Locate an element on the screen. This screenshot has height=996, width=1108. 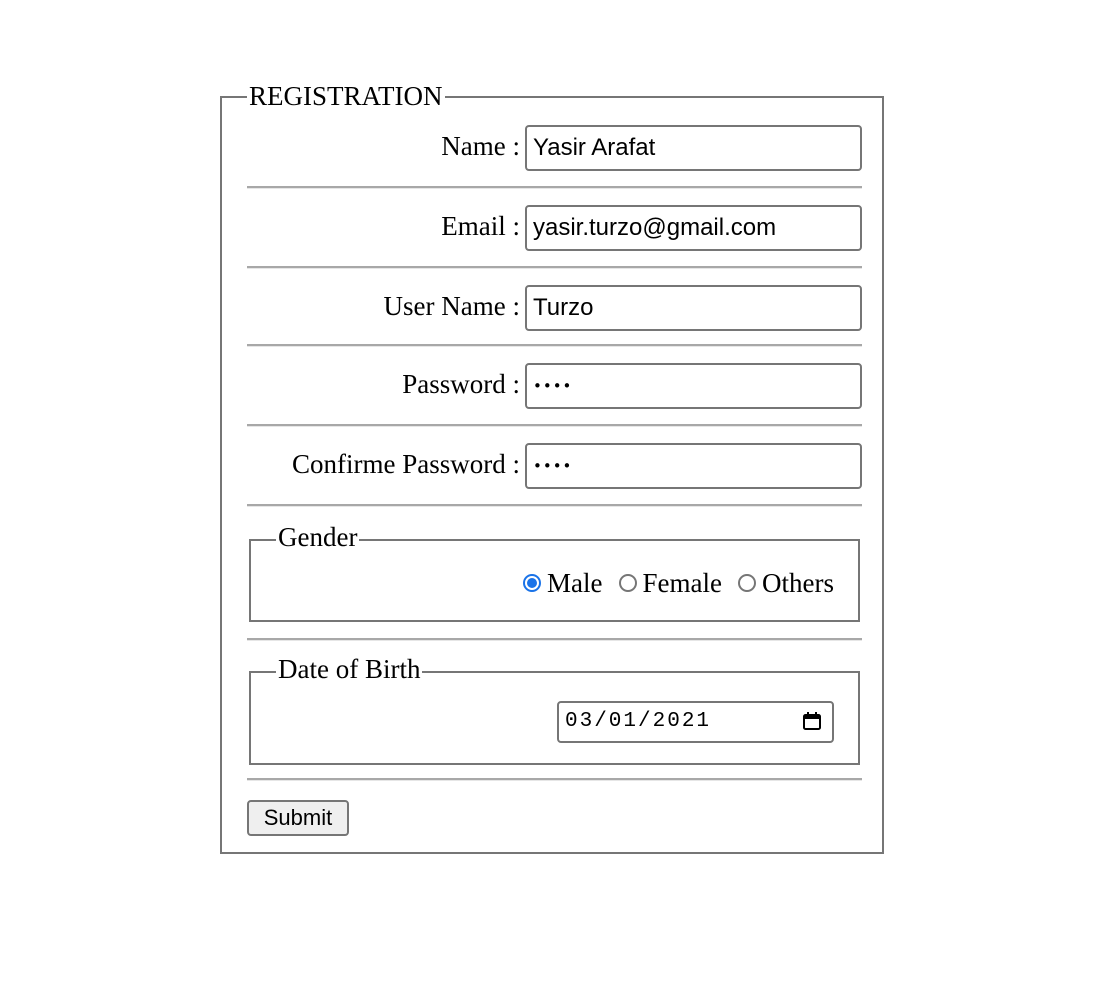
email-input is located at coordinates (693, 228).